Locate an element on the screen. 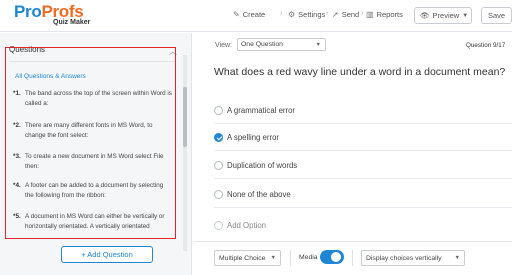 The height and width of the screenshot is (275, 512). radio-button-checked is located at coordinates (218, 137).